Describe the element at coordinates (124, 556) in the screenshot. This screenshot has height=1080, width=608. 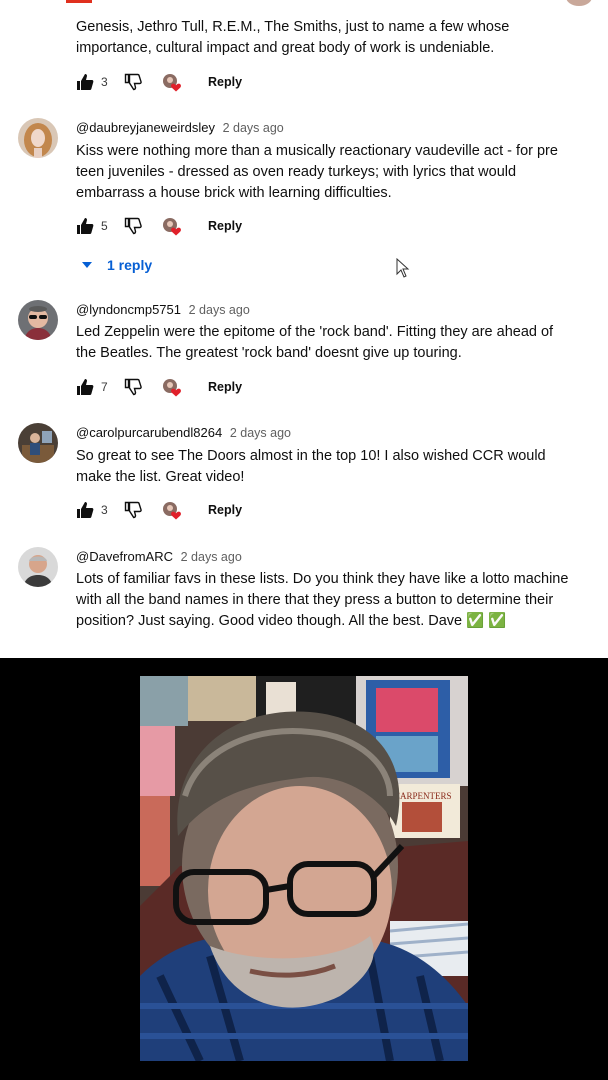
I see `author-name: @DavefromARC` at that location.